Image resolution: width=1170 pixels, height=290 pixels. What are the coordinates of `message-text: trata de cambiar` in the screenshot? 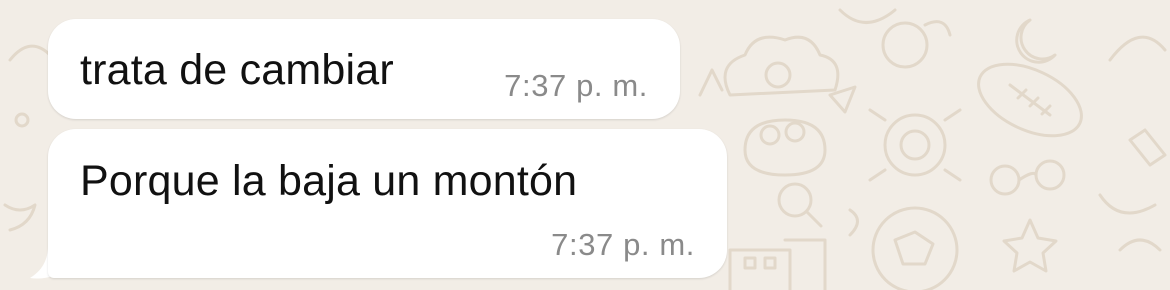 It's located at (237, 70).